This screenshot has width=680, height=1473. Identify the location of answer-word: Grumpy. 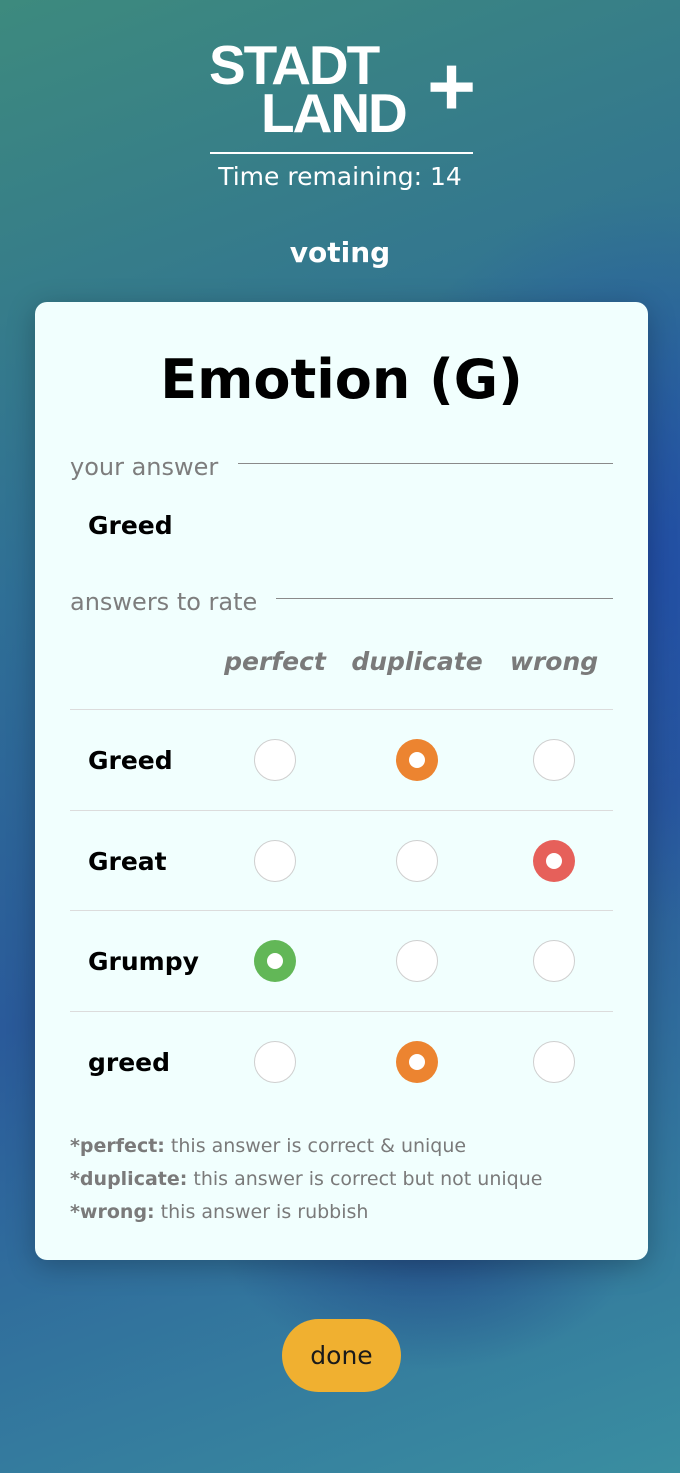
(143, 961).